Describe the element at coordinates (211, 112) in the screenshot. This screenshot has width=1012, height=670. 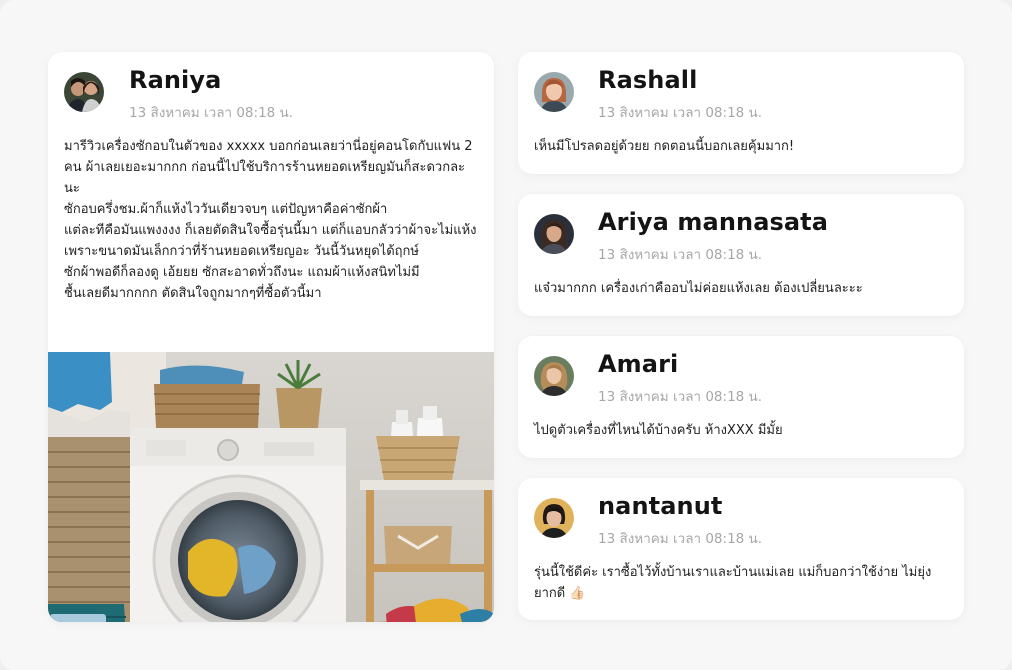
I see `post-timestamp: 13 สิงหาคม เวลา 08:18 น.` at that location.